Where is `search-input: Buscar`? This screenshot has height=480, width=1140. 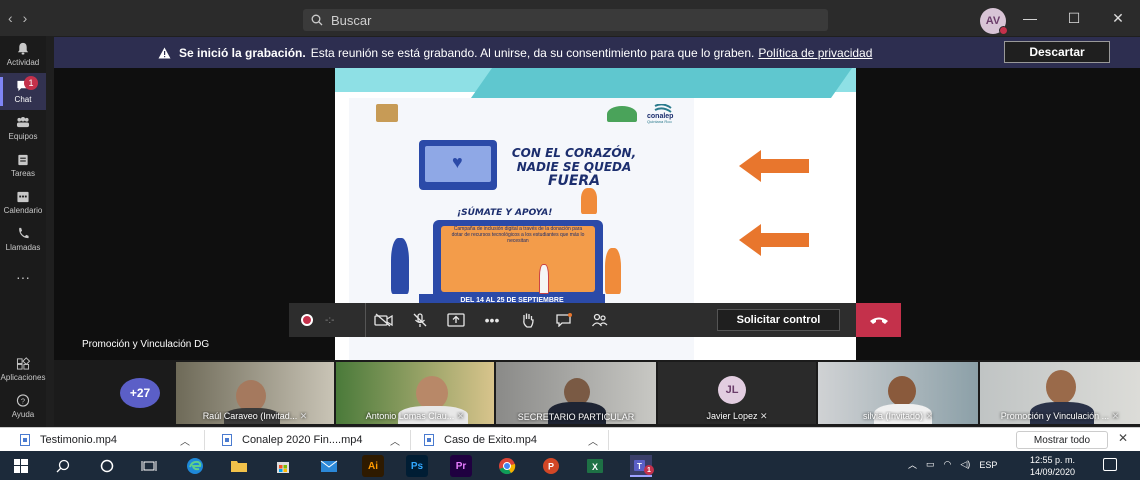 search-input: Buscar is located at coordinates (565, 20).